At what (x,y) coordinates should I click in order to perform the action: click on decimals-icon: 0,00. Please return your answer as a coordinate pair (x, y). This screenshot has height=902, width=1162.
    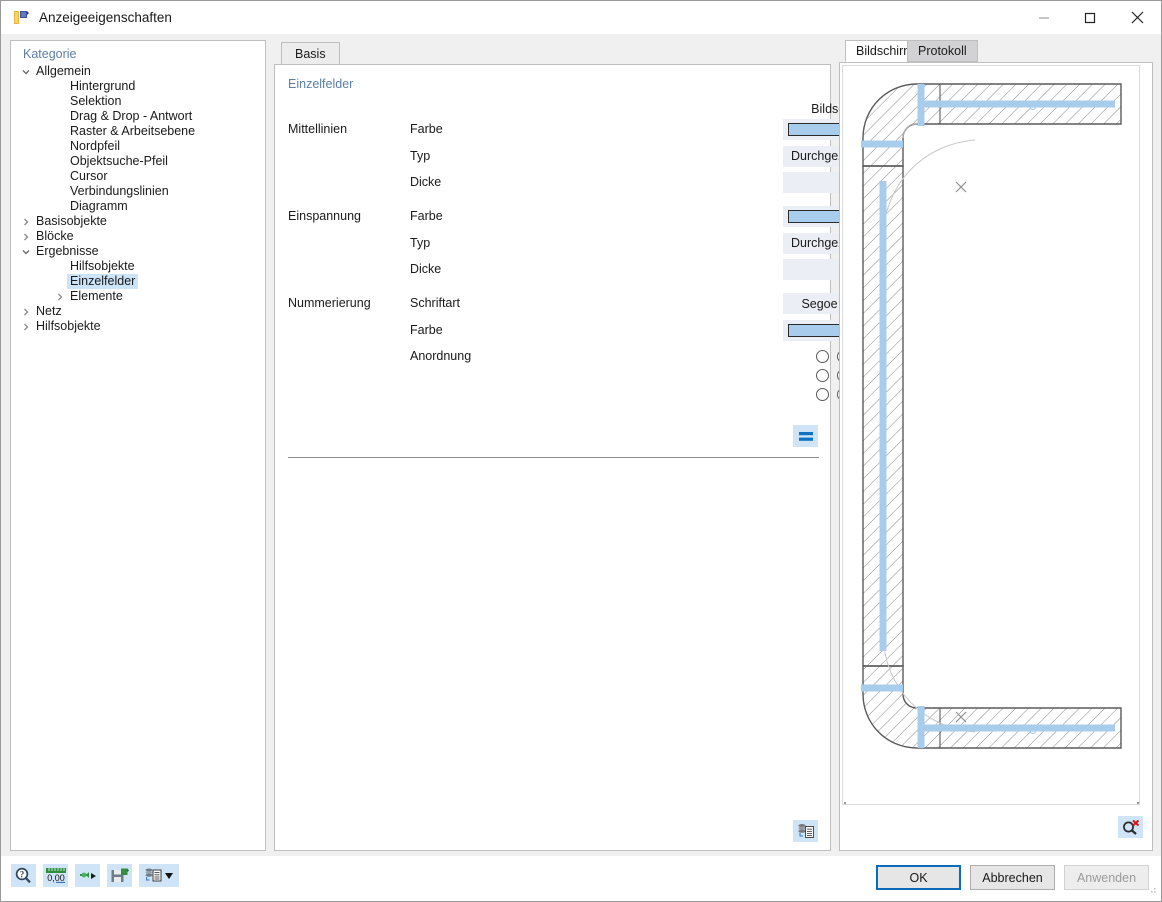
    Looking at the image, I should click on (55, 875).